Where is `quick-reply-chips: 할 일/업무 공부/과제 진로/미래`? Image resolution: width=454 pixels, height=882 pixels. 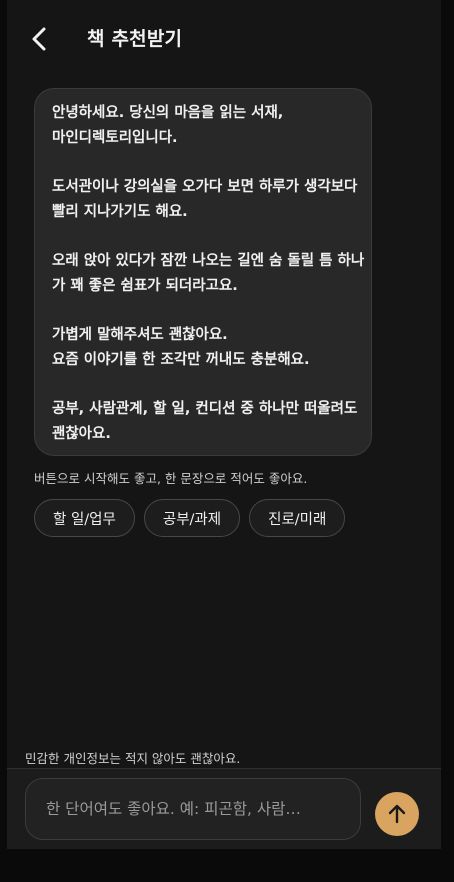 quick-reply-chips: 할 일/업무 공부/과제 진로/미래 is located at coordinates (190, 518).